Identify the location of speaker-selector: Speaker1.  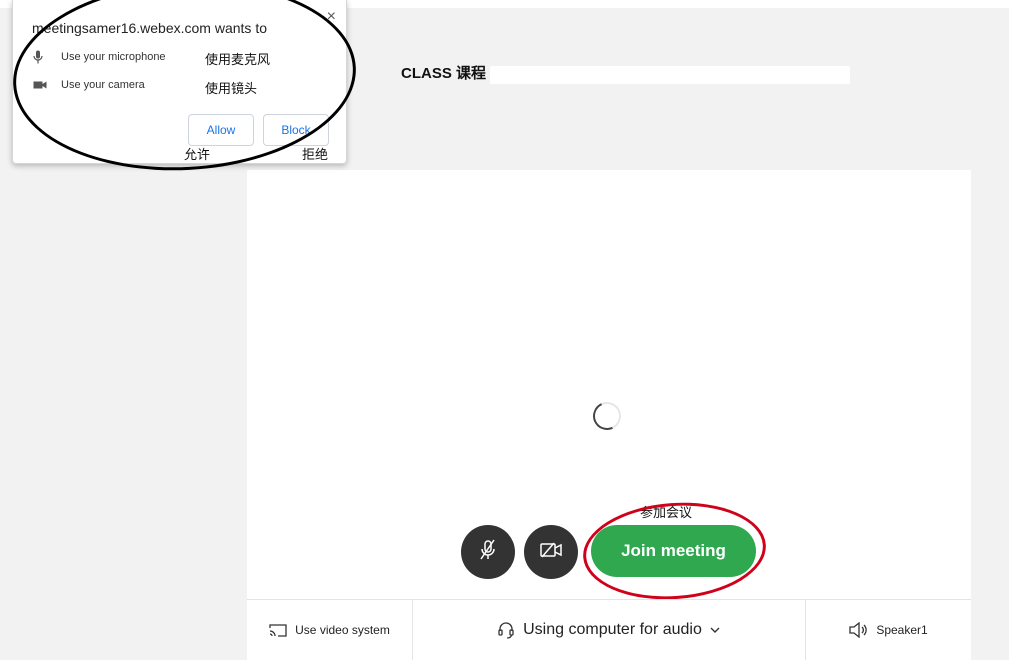
(888, 630).